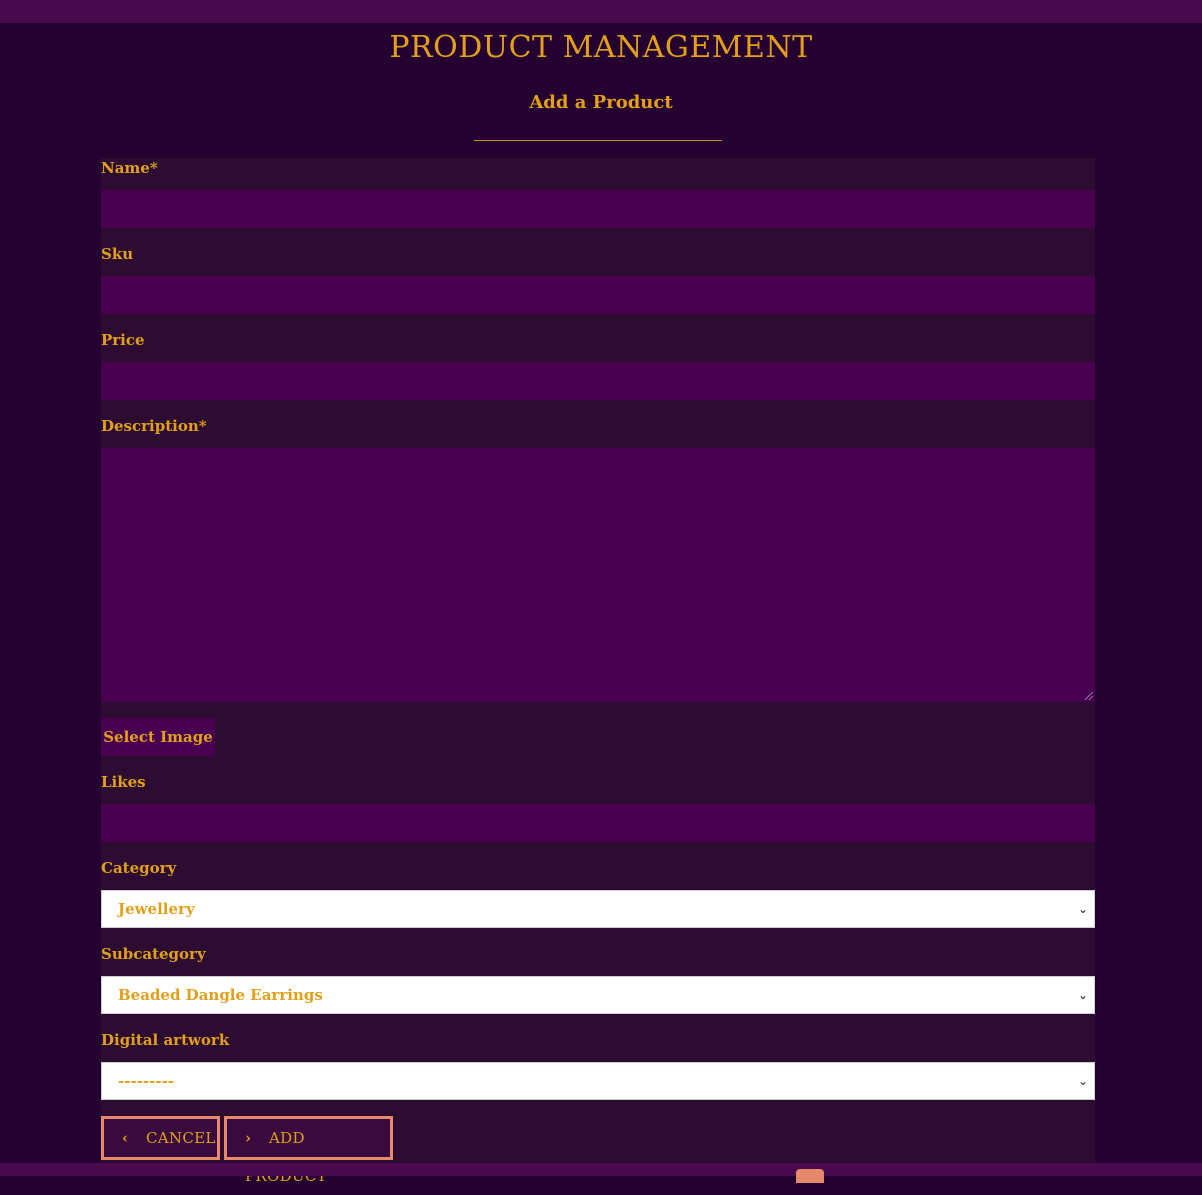 Image resolution: width=1202 pixels, height=1195 pixels. Describe the element at coordinates (181, 1138) in the screenshot. I see `cancel-button-label: CANCEL` at that location.